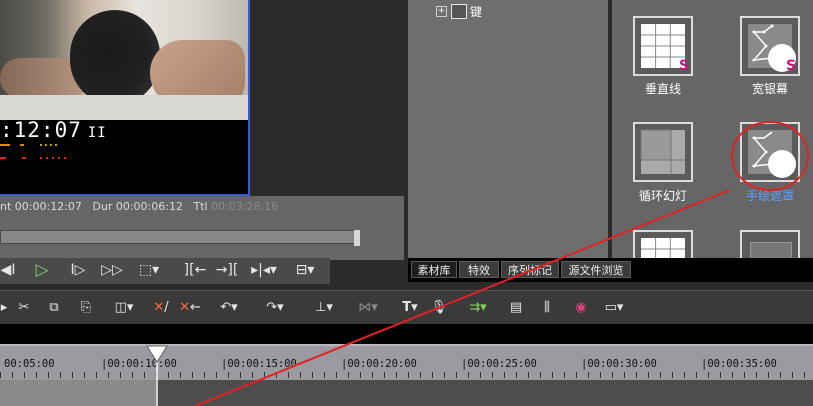 The image size is (813, 406). What do you see at coordinates (29, 364) in the screenshot?
I see `ruler-label: 00:05:00` at bounding box center [29, 364].